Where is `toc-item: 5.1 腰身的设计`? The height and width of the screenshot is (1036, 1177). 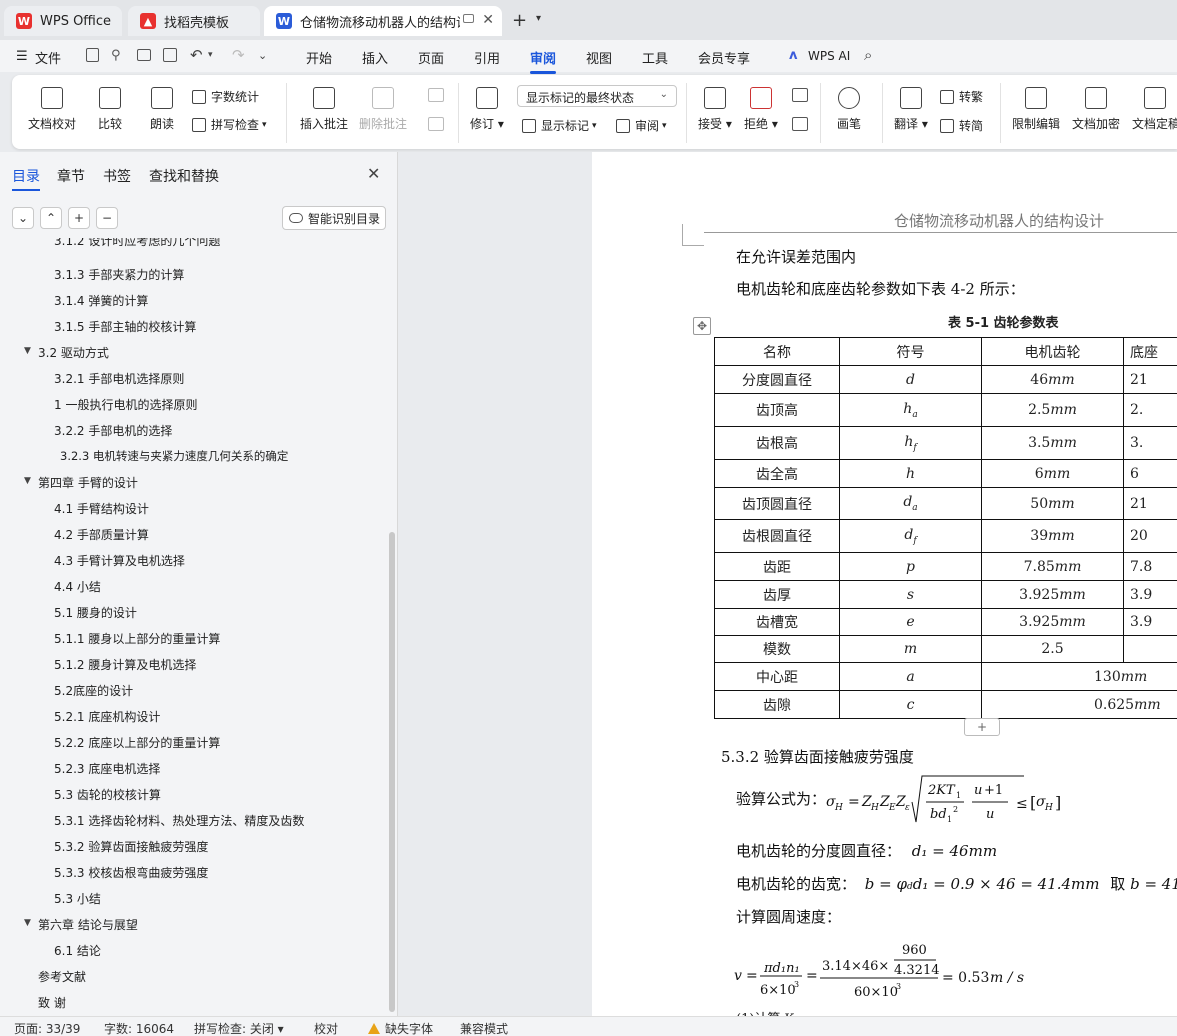
toc-item: 5.1 腰身的设计 is located at coordinates (95, 612).